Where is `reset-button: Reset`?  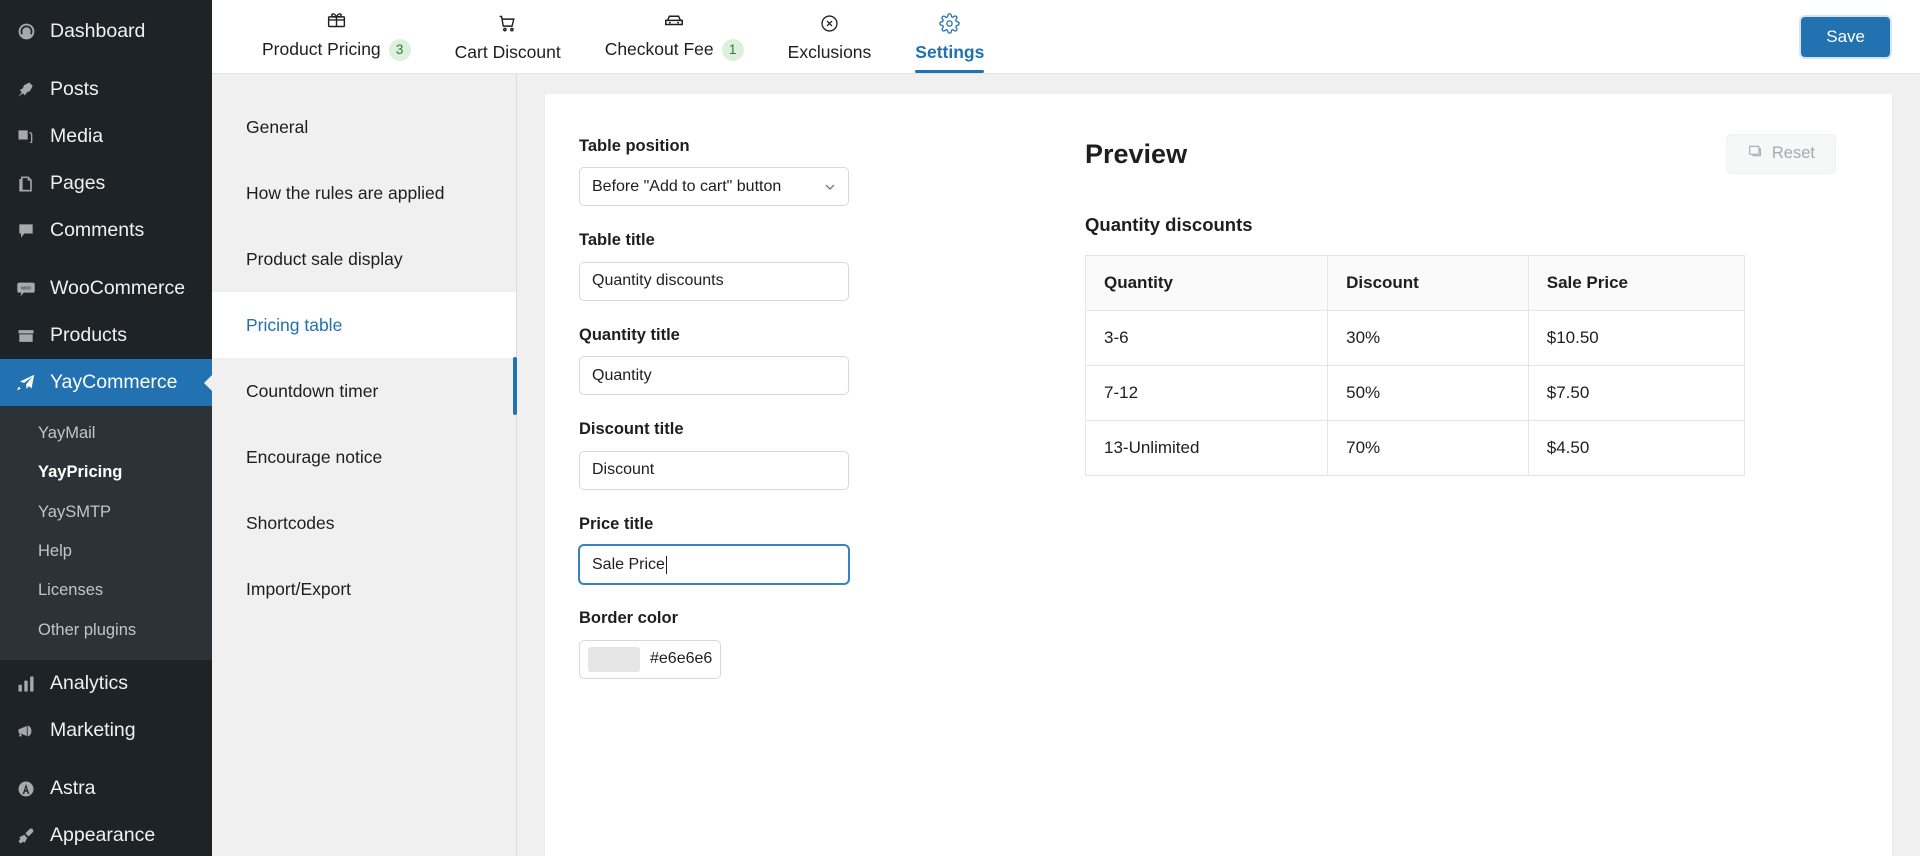
reset-button: Reset is located at coordinates (1780, 154).